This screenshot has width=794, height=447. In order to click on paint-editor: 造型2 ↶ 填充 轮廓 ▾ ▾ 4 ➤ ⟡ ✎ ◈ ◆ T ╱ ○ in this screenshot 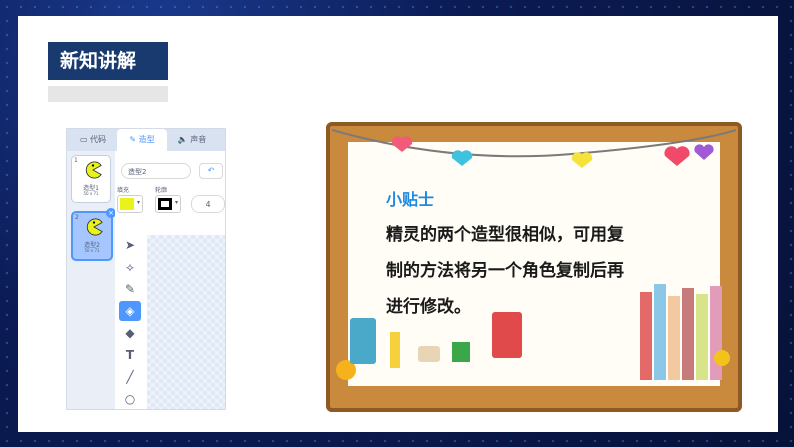, I will do `click(170, 280)`.